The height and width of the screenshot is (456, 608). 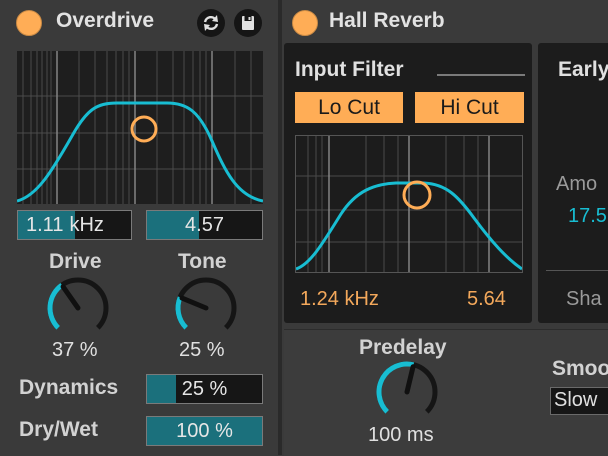 I want to click on tone-knob, so click(x=206, y=308).